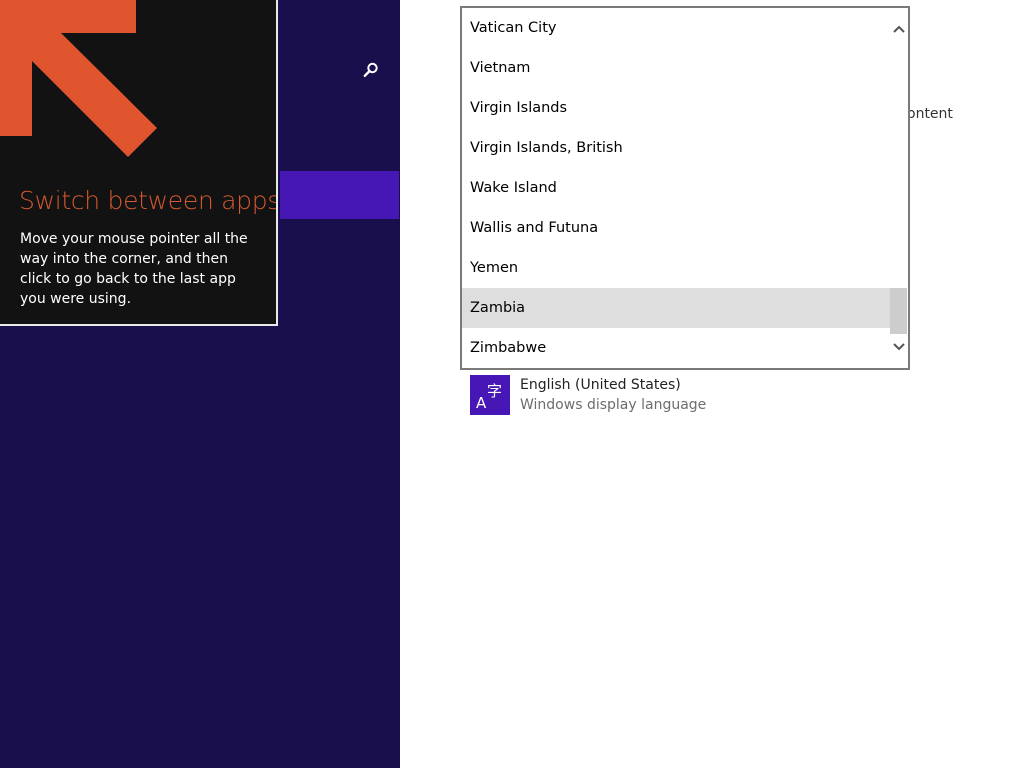 The image size is (1024, 768). I want to click on list-item: Vatican City, so click(676, 28).